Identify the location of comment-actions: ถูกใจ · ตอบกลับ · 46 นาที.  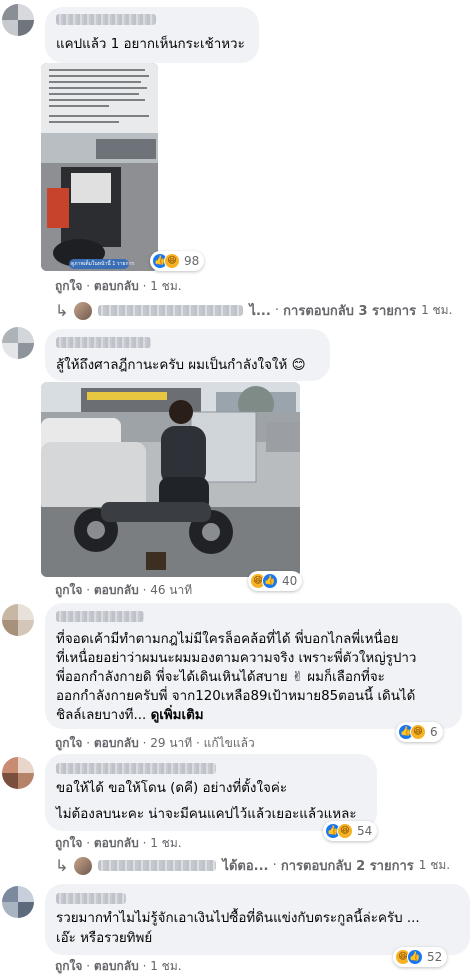
(124, 590).